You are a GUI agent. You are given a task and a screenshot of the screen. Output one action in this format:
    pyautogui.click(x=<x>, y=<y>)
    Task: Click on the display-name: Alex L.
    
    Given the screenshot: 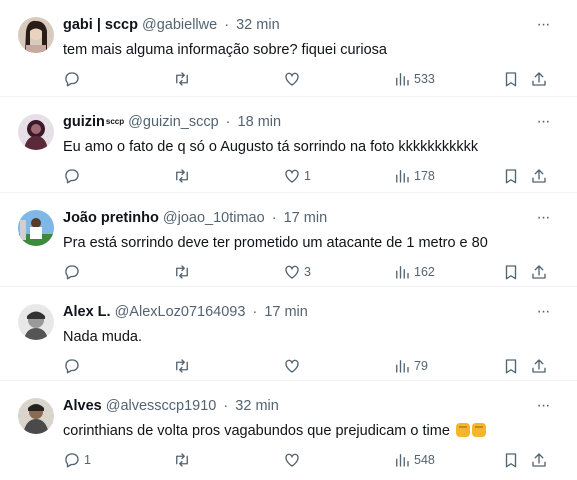 What is the action you would take?
    pyautogui.click(x=87, y=312)
    